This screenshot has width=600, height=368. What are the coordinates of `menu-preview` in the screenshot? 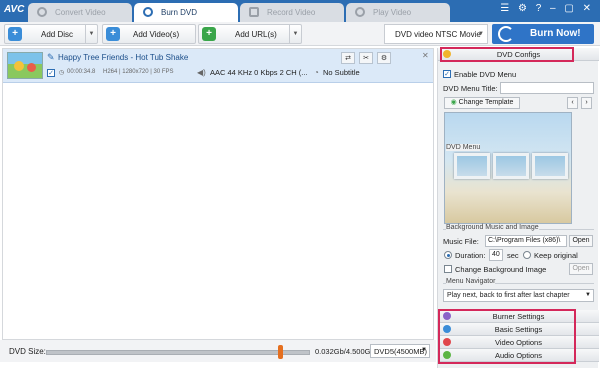 It's located at (508, 168).